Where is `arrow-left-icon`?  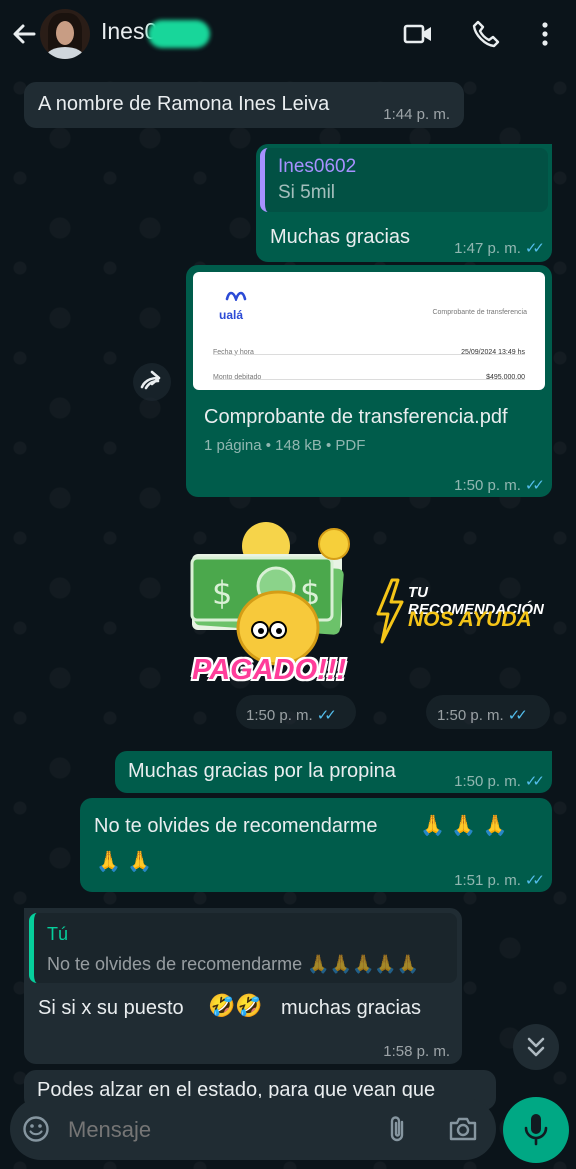 arrow-left-icon is located at coordinates (24, 34).